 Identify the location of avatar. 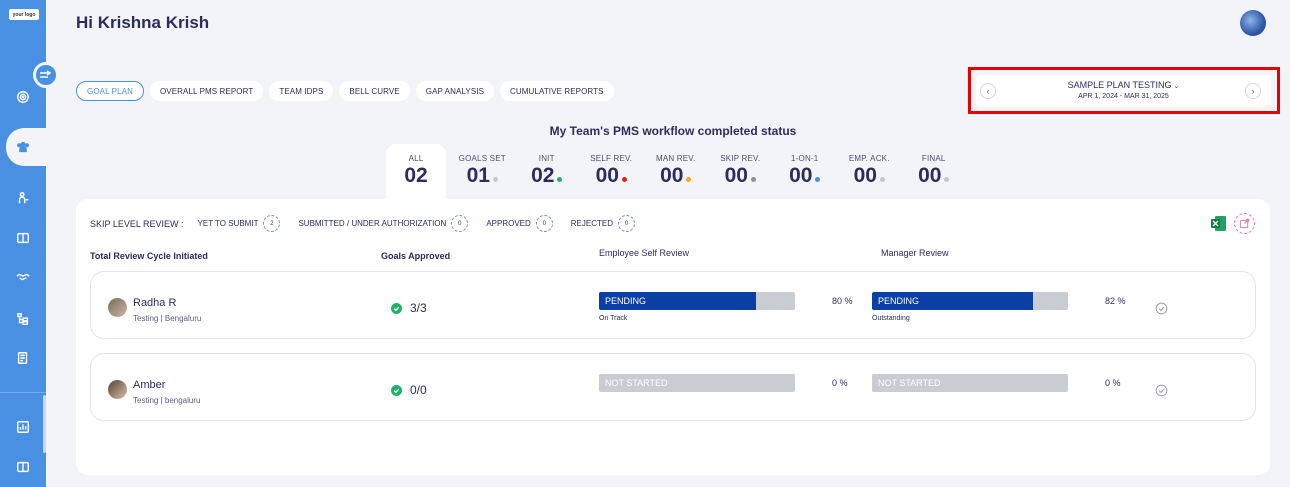
(117, 389).